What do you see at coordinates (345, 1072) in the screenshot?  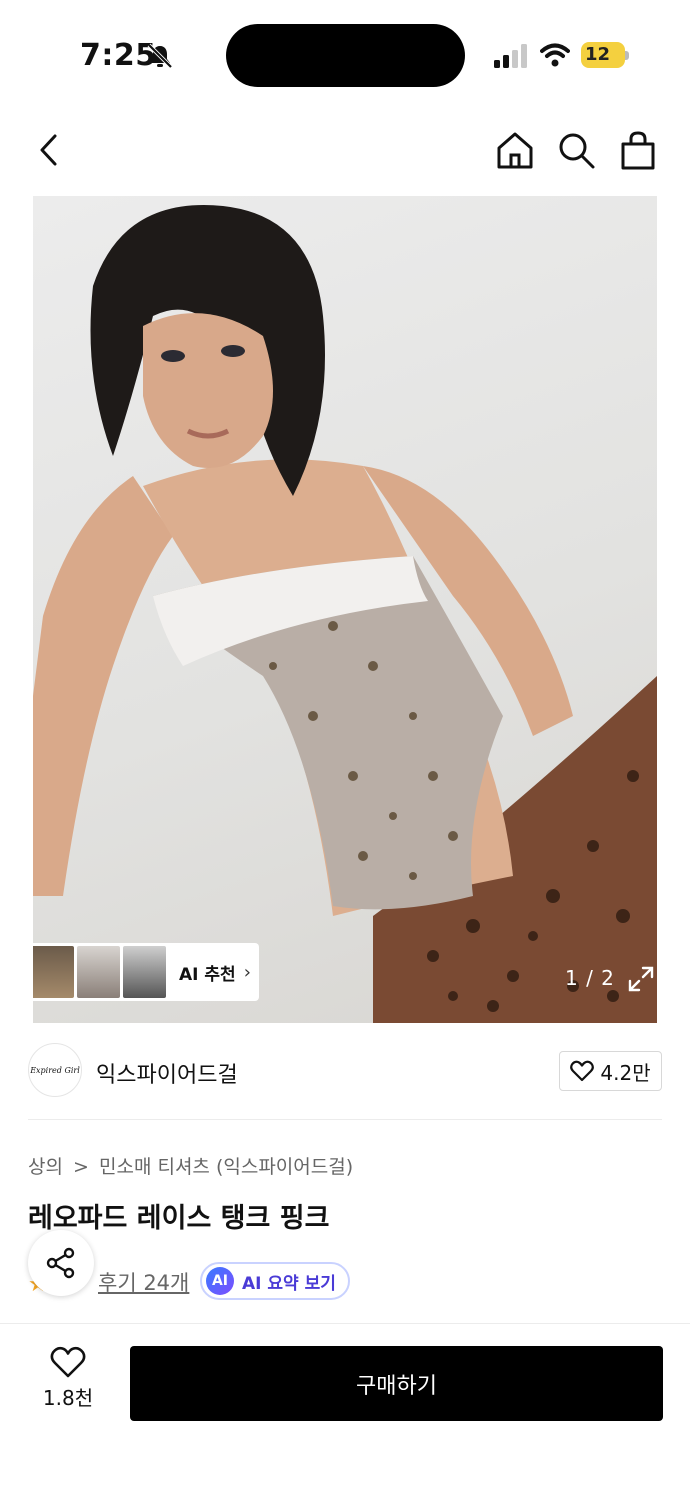 I see `brand-row: Expired Girl 익스파이어드걸 4.2만` at bounding box center [345, 1072].